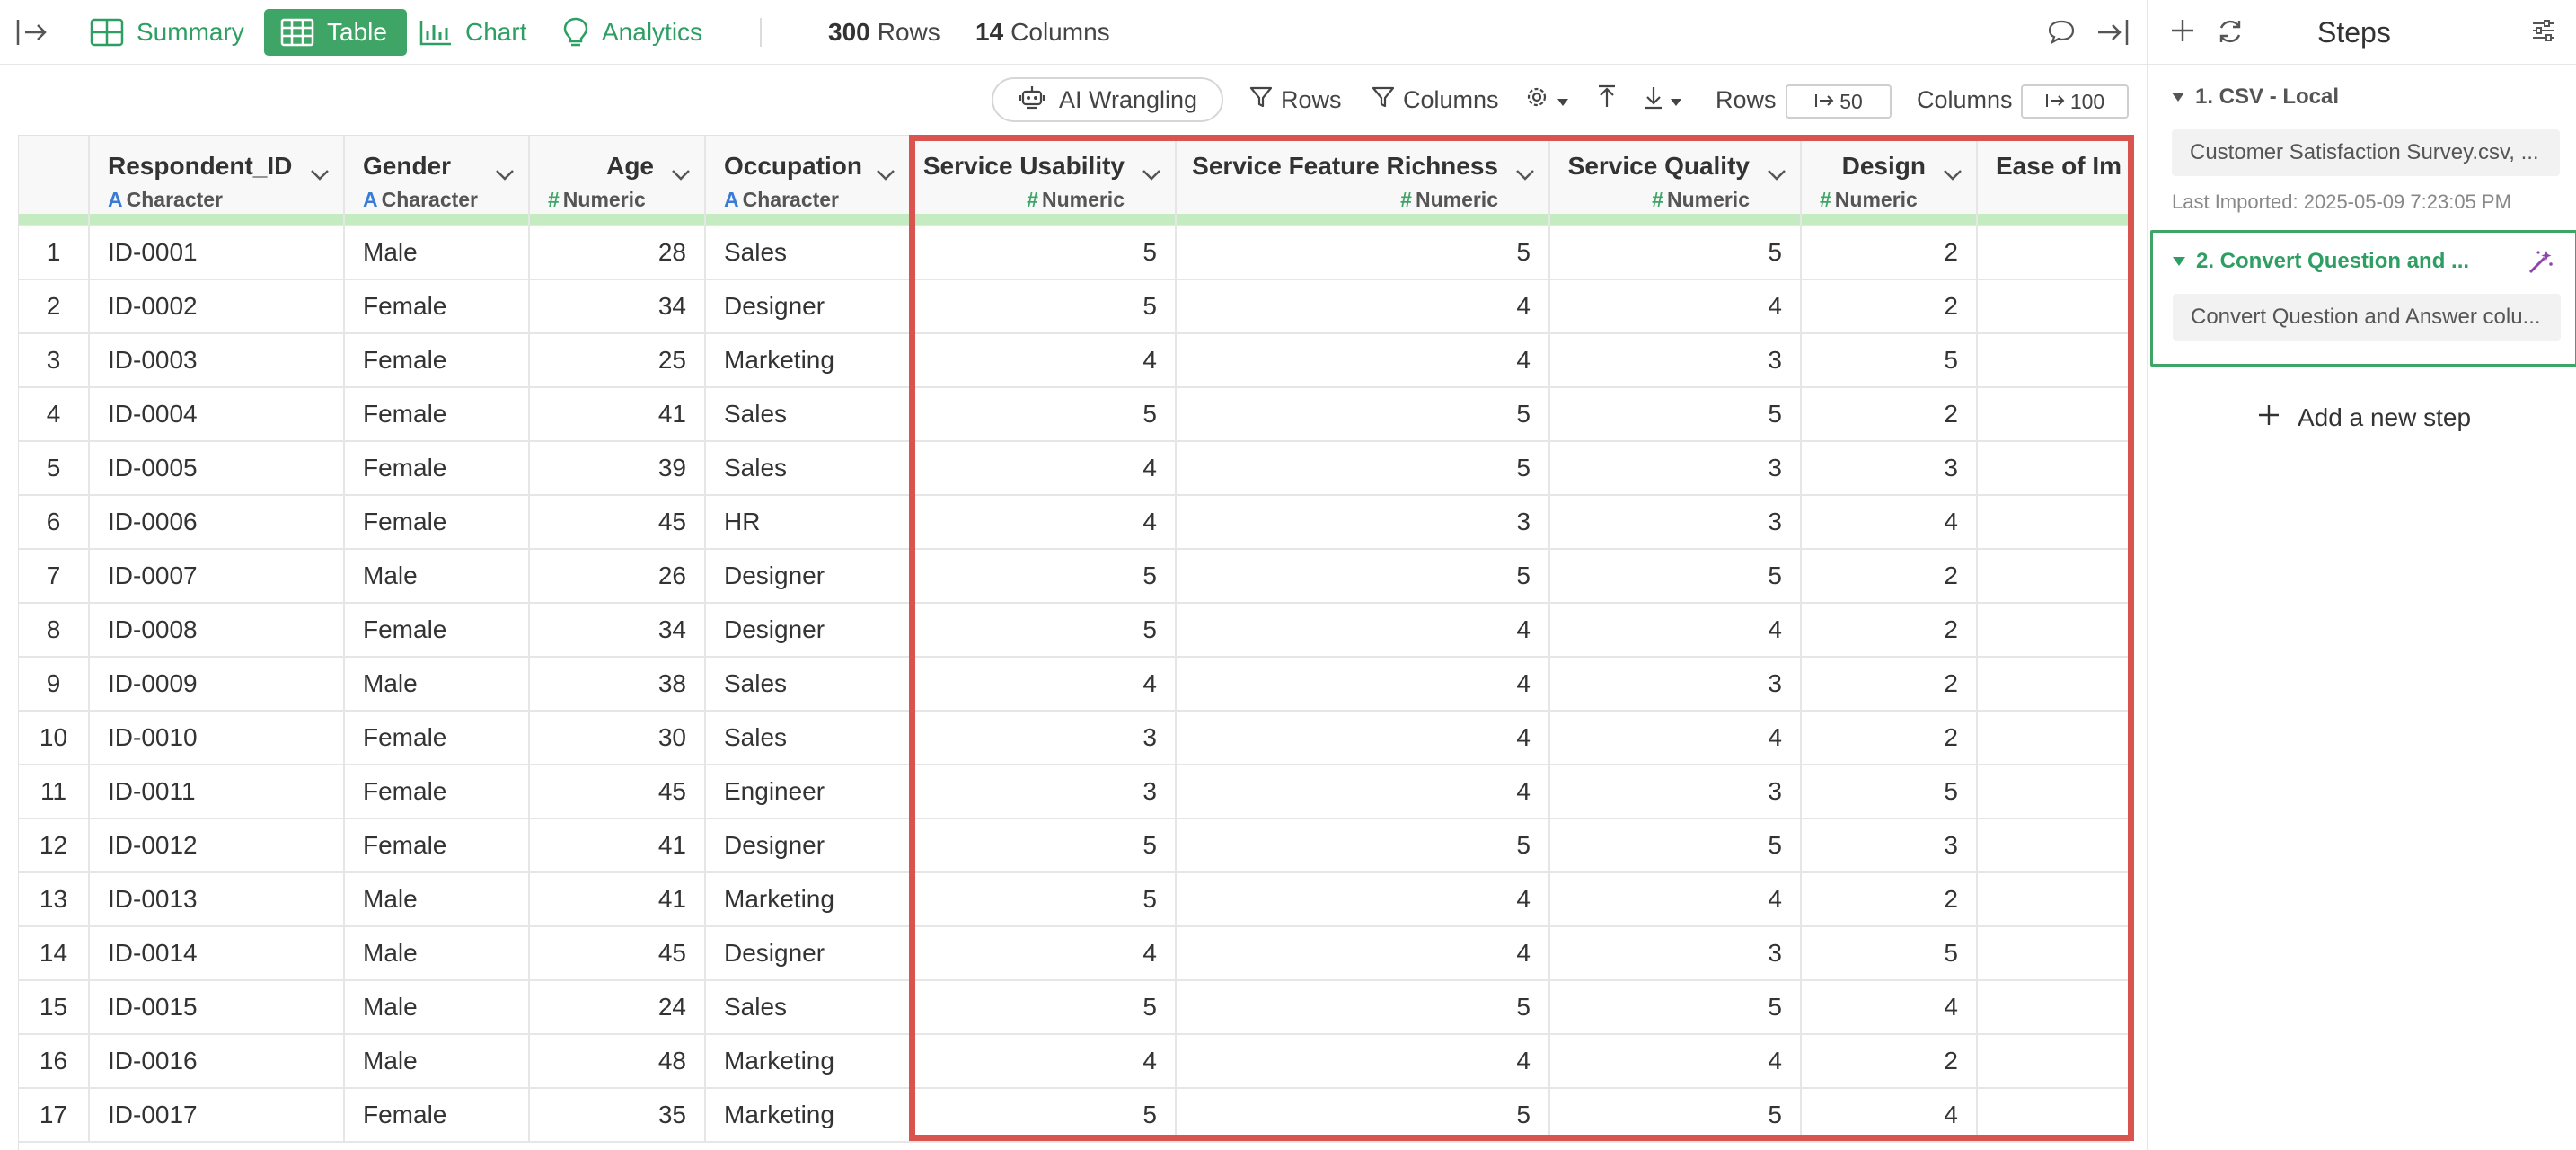 The image size is (2576, 1150). I want to click on table-cell: ID-0010, so click(217, 738).